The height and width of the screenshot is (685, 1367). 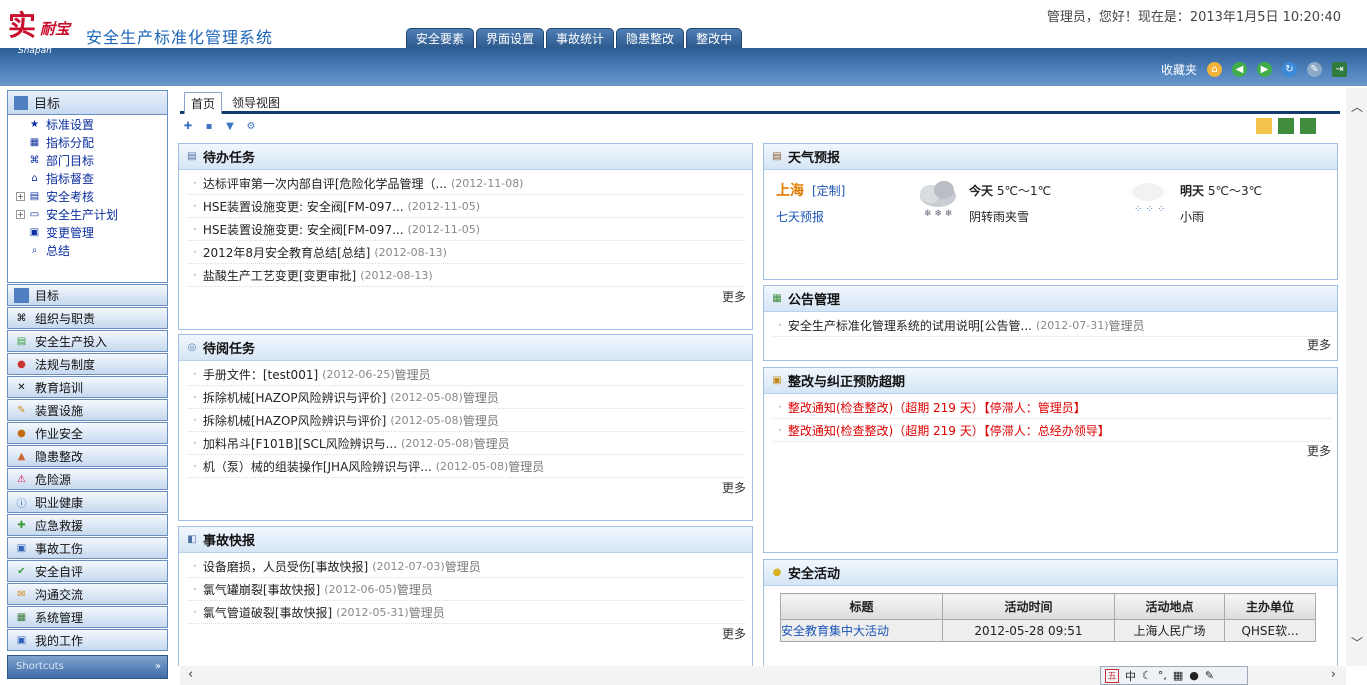 What do you see at coordinates (87, 178) in the screenshot?
I see `tree-item-supervision: ⌂ 指标督查` at bounding box center [87, 178].